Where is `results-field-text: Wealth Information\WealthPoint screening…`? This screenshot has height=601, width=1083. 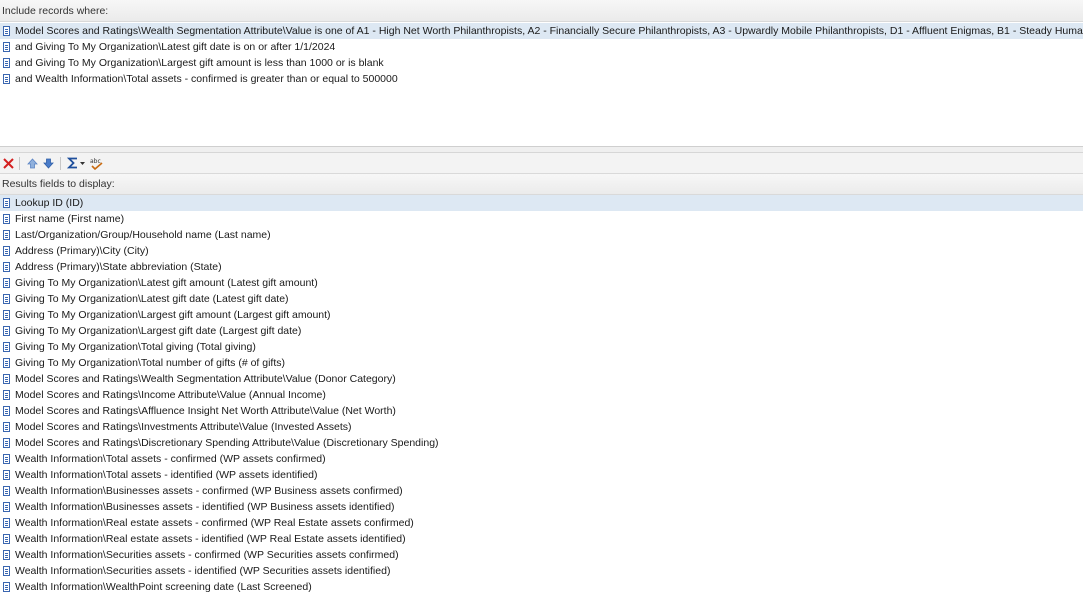 results-field-text: Wealth Information\WealthPoint screening… is located at coordinates (163, 587).